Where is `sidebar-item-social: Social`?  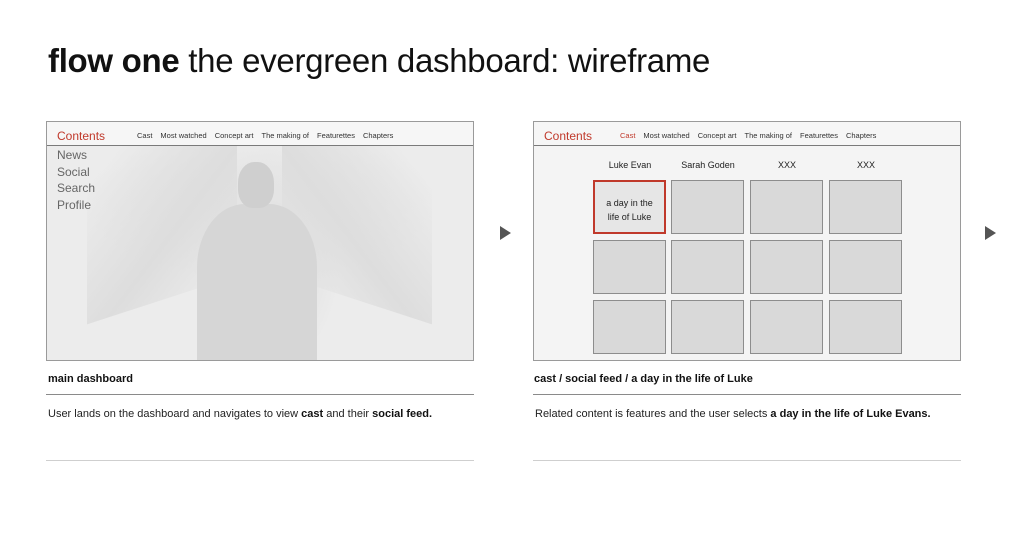 sidebar-item-social: Social is located at coordinates (76, 172).